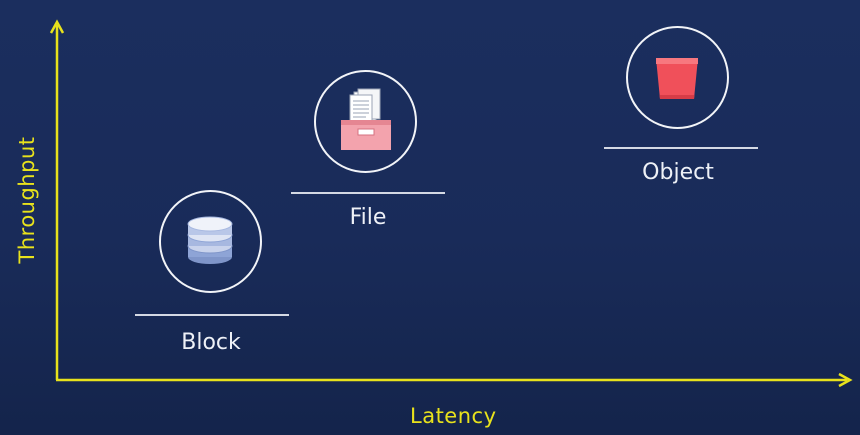 The image size is (860, 435). I want to click on file-box-icon, so click(366, 119).